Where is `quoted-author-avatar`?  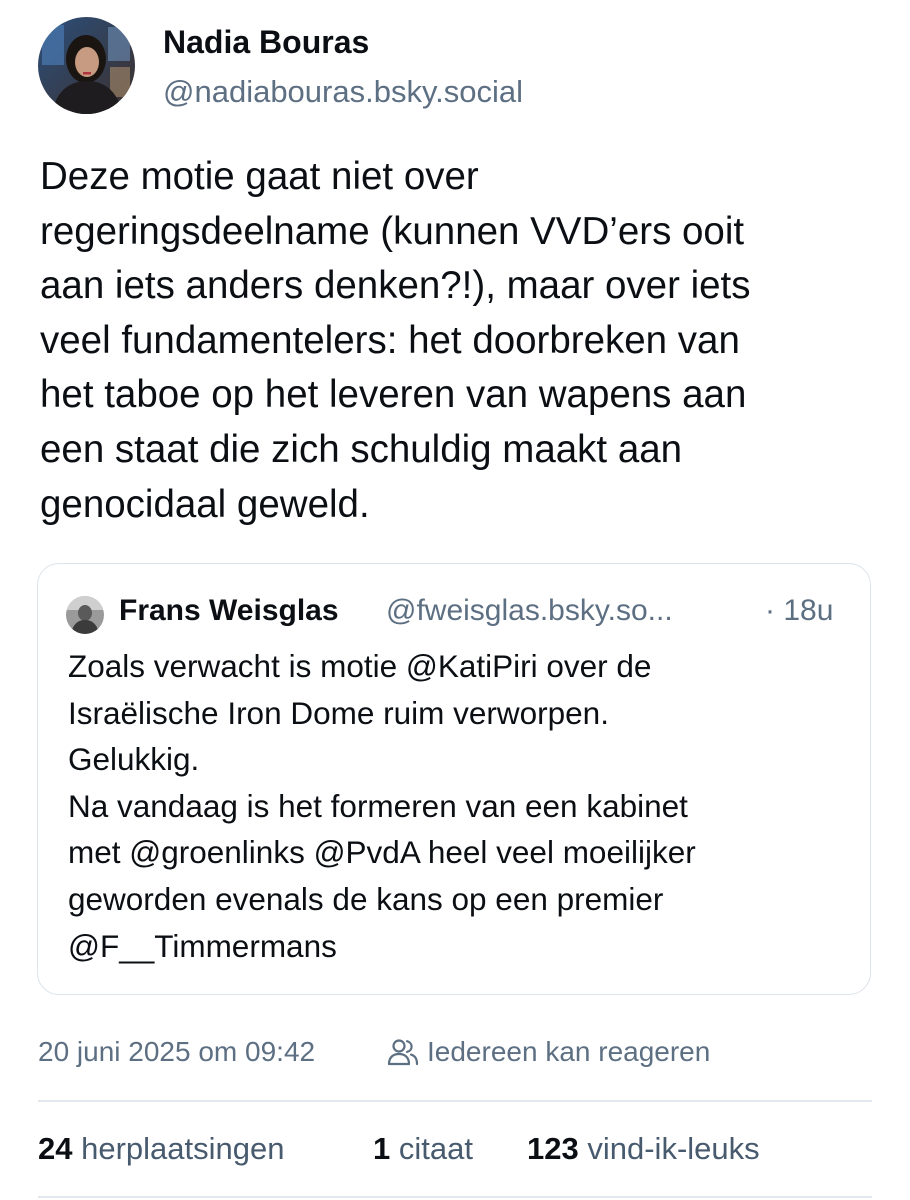 quoted-author-avatar is located at coordinates (85, 615).